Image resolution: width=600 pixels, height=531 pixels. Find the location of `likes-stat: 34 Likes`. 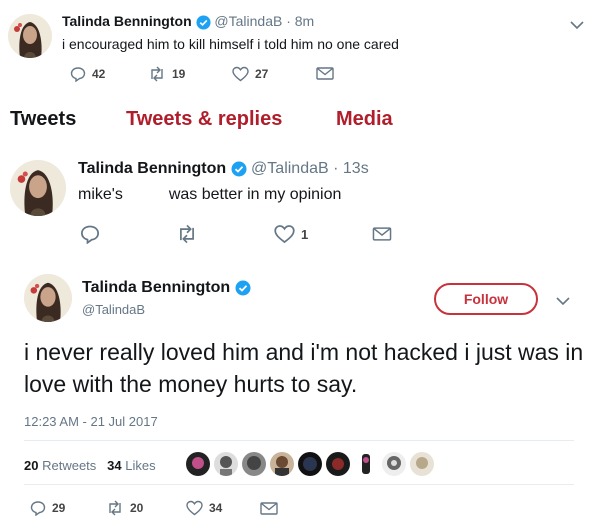

likes-stat: 34 Likes is located at coordinates (131, 465).